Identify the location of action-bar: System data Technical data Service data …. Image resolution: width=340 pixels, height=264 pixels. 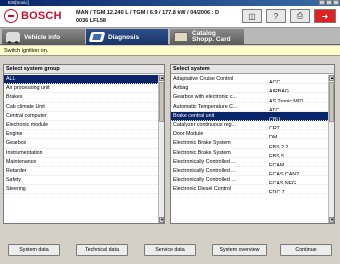
(170, 251).